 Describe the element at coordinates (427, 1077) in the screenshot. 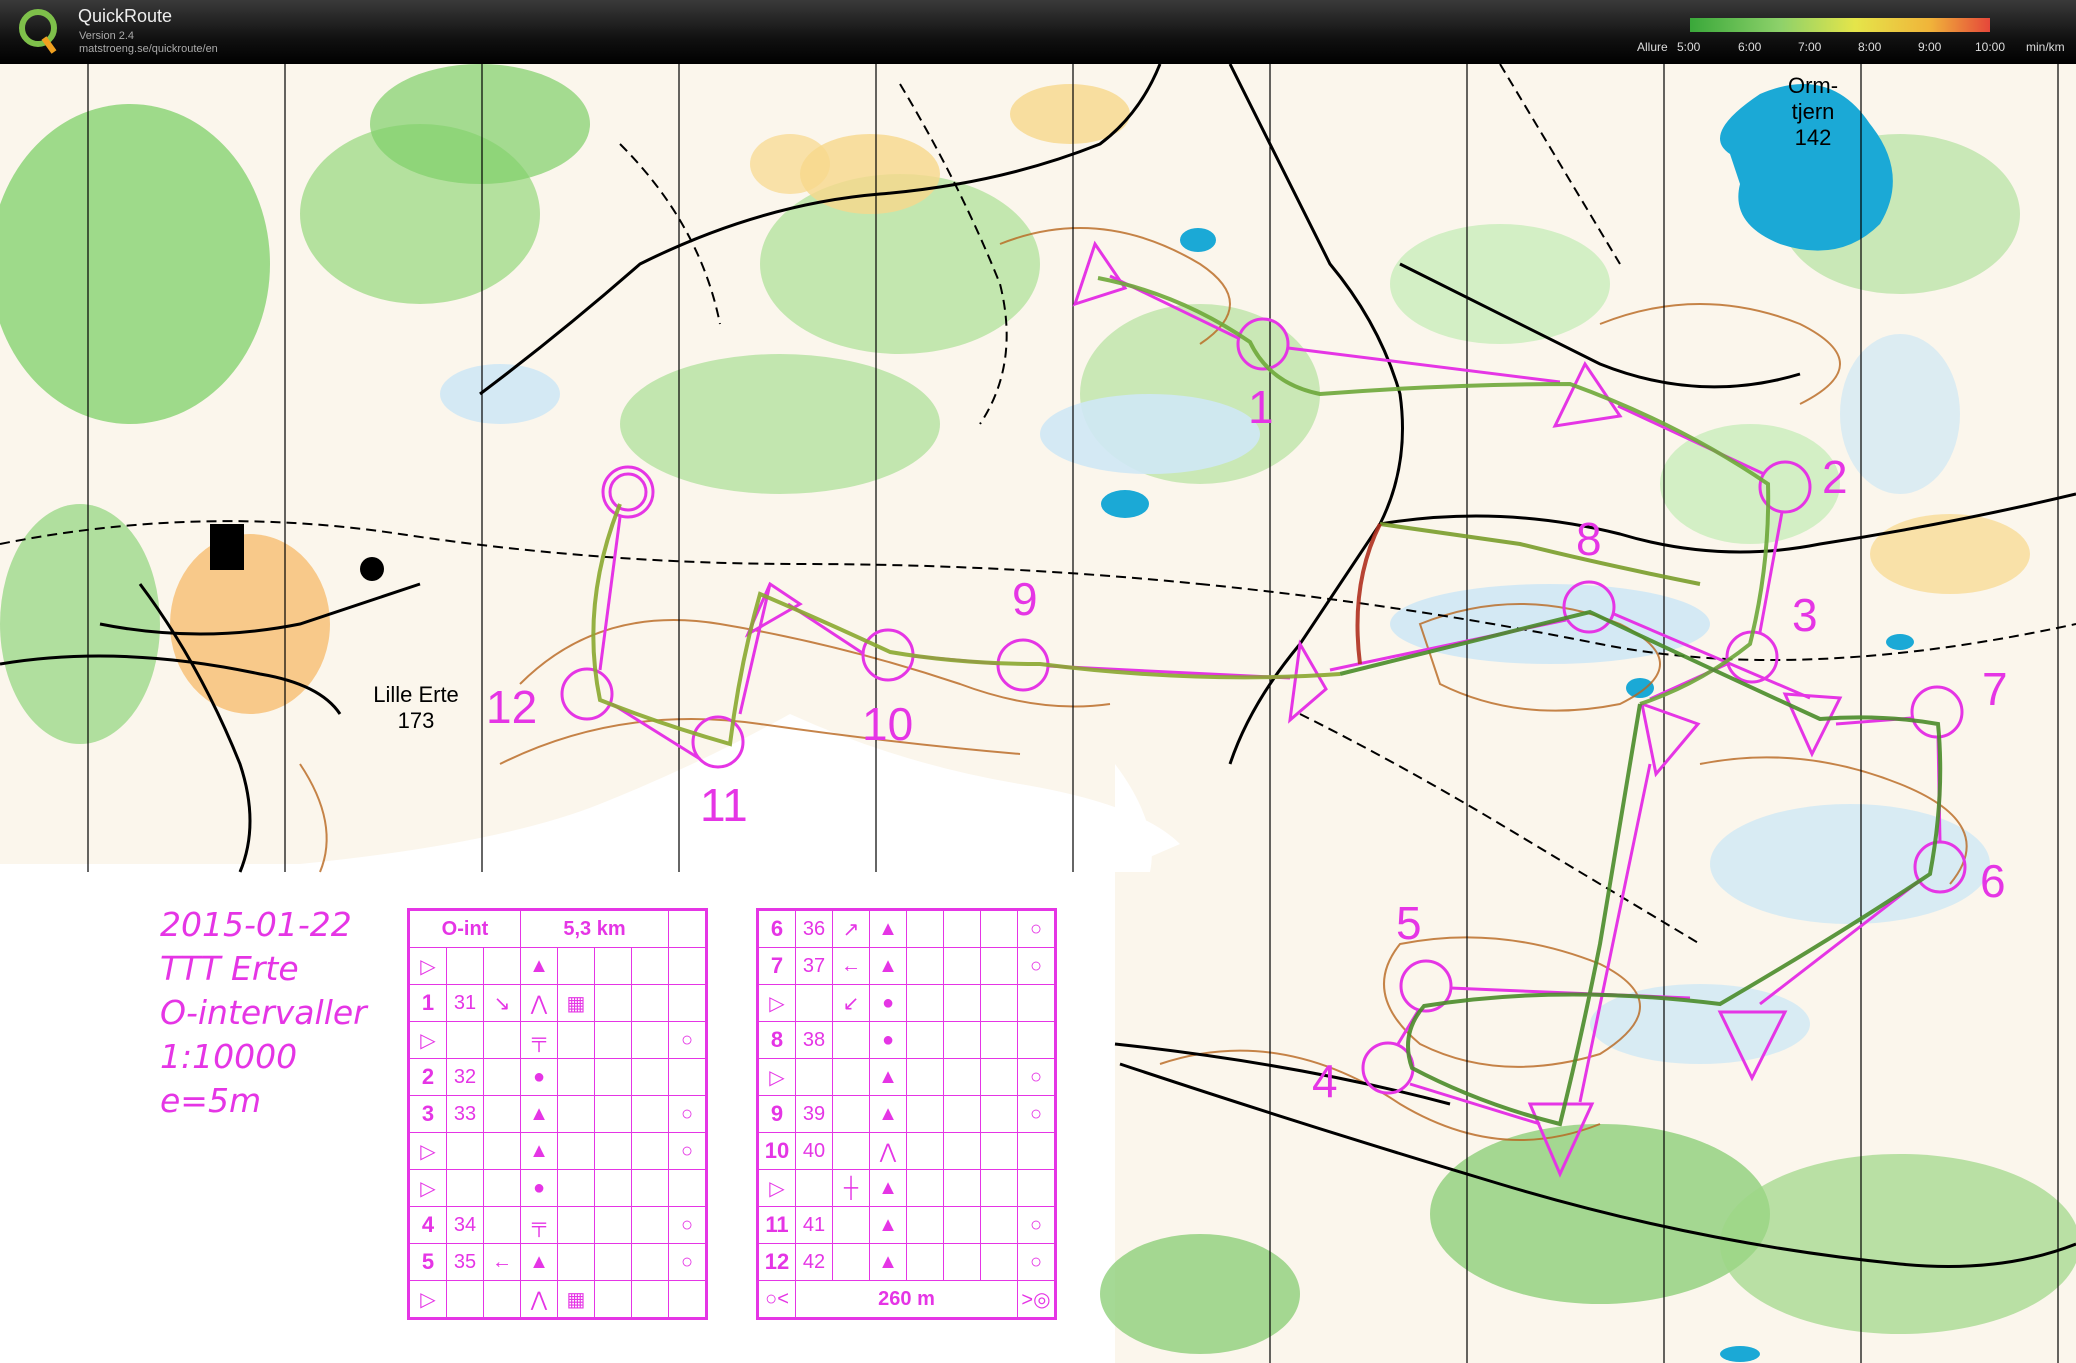

I see `control-seq: 2` at that location.